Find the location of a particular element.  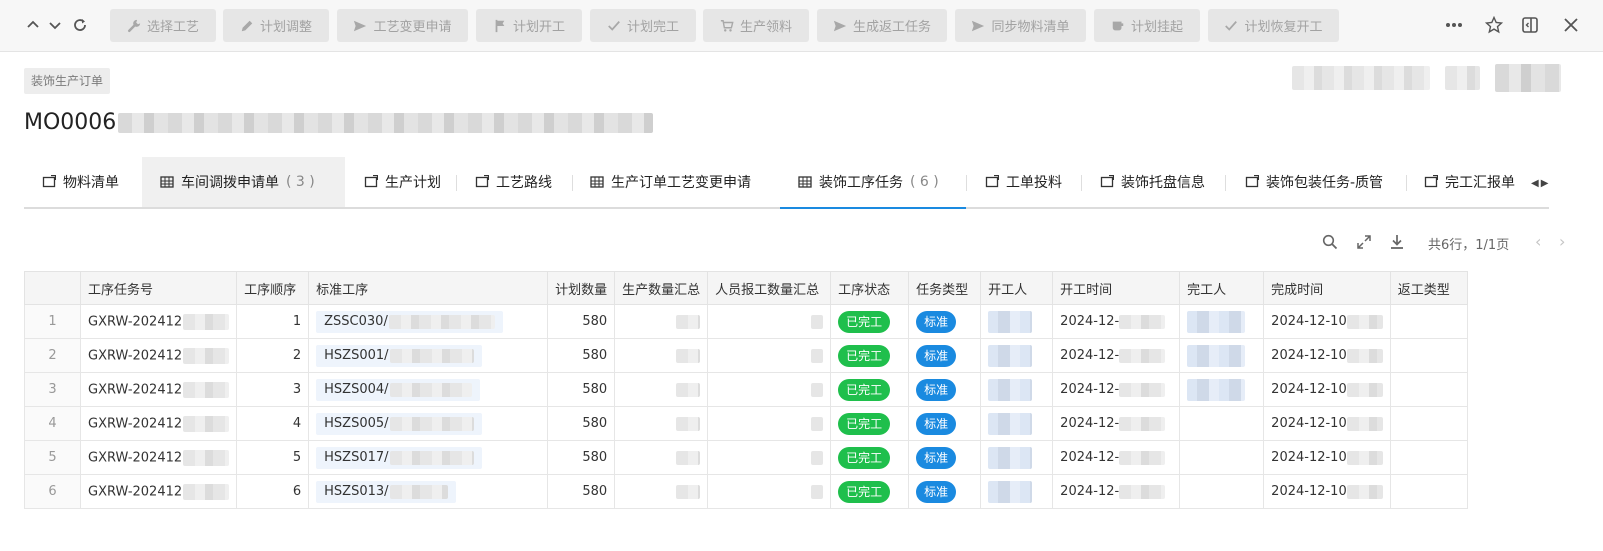

order-number: MO0006 is located at coordinates (70, 122).